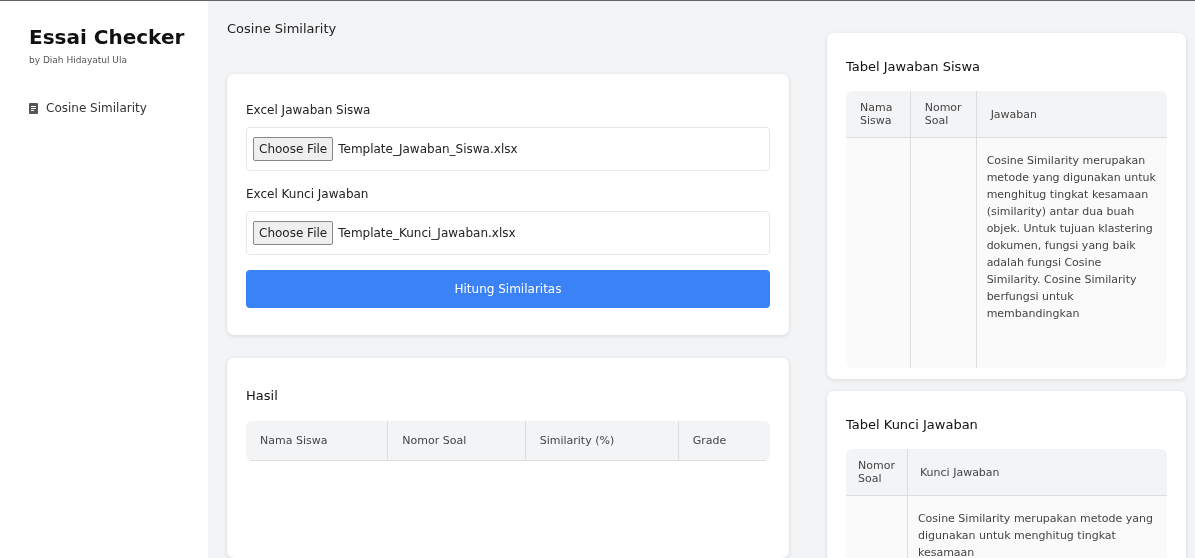  Describe the element at coordinates (428, 149) in the screenshot. I see `file-name: Template_Jawaban_Siswa.xlsx` at that location.